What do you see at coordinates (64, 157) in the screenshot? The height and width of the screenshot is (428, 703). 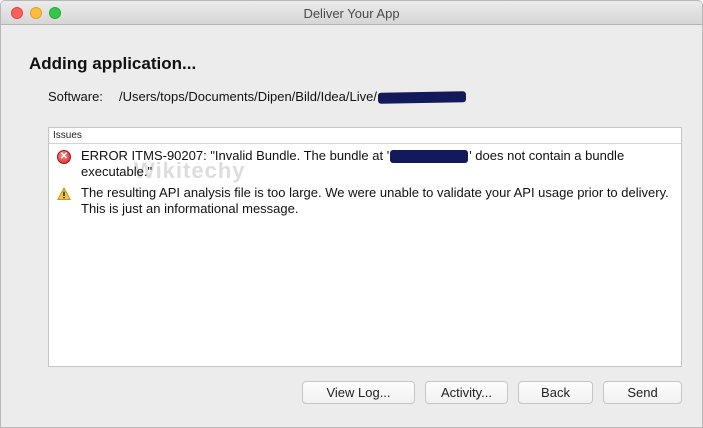 I see `error-icon: ✕` at bounding box center [64, 157].